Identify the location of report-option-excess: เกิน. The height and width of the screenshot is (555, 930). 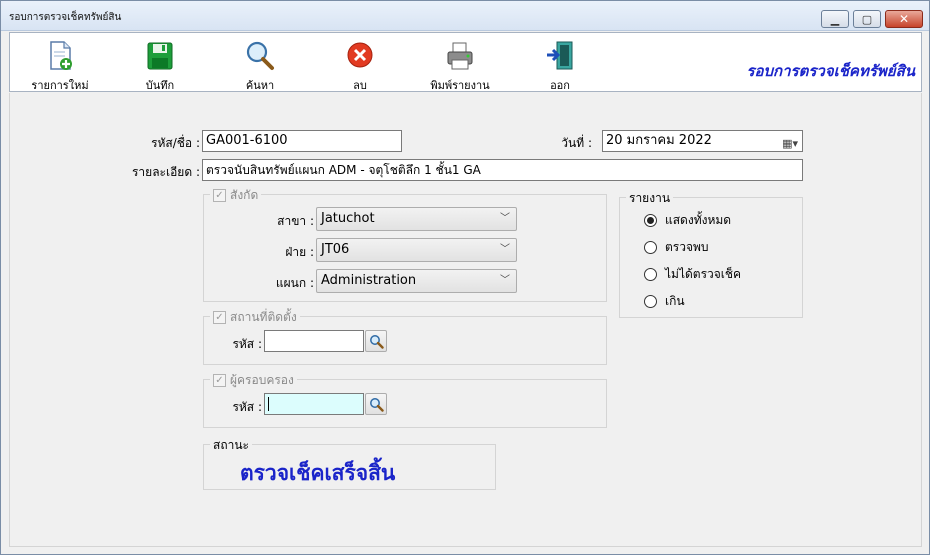
(664, 301).